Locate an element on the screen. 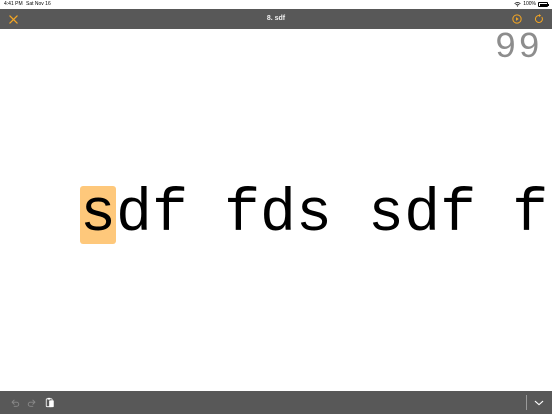 The height and width of the screenshot is (414, 552). status-time: 4:41 PM is located at coordinates (13, 4).